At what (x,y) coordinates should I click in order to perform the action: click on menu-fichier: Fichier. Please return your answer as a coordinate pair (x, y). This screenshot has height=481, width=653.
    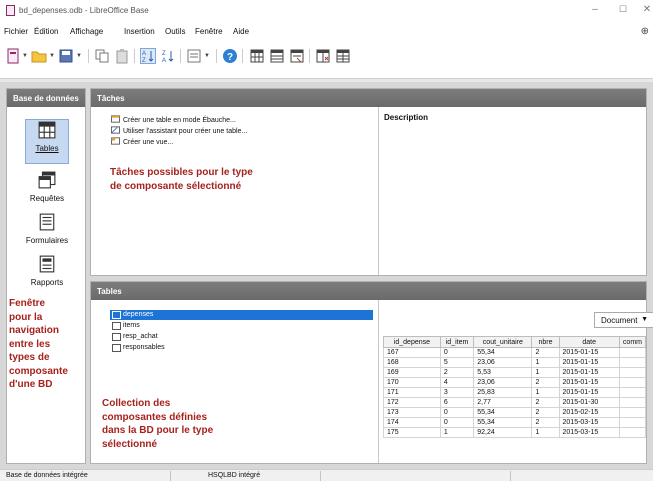
    Looking at the image, I should click on (16, 31).